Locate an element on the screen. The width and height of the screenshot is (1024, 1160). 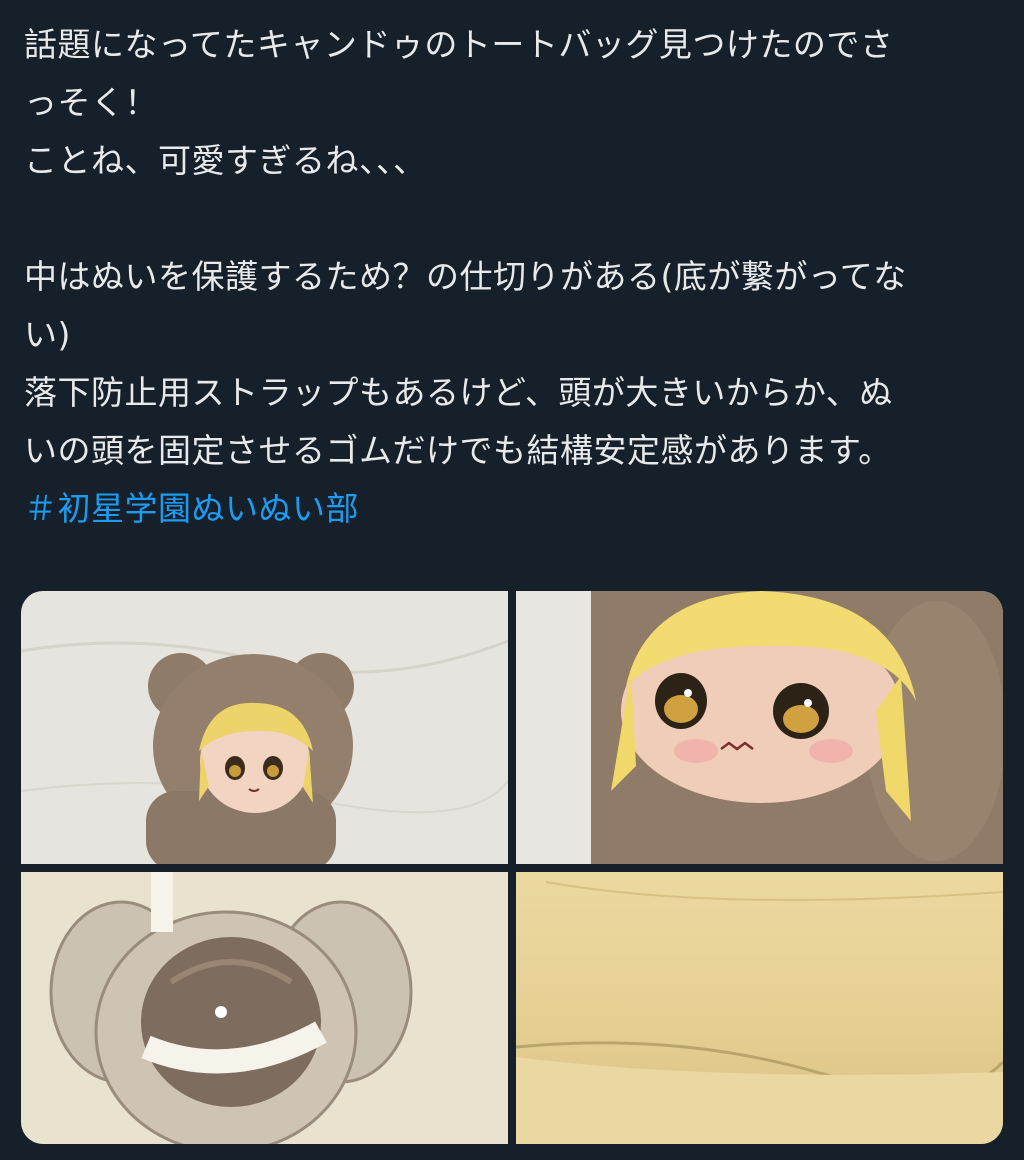
photo-plush-closeup is located at coordinates (759, 727).